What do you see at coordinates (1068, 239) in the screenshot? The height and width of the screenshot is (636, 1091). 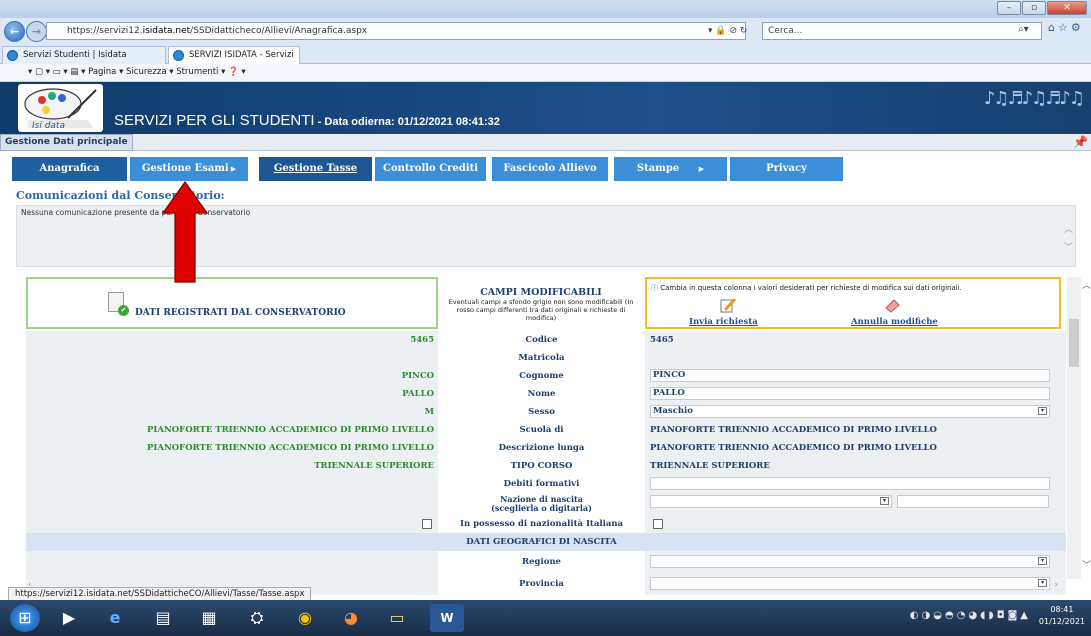 I see `communications-scroll-icons: ︿ ﹀` at bounding box center [1068, 239].